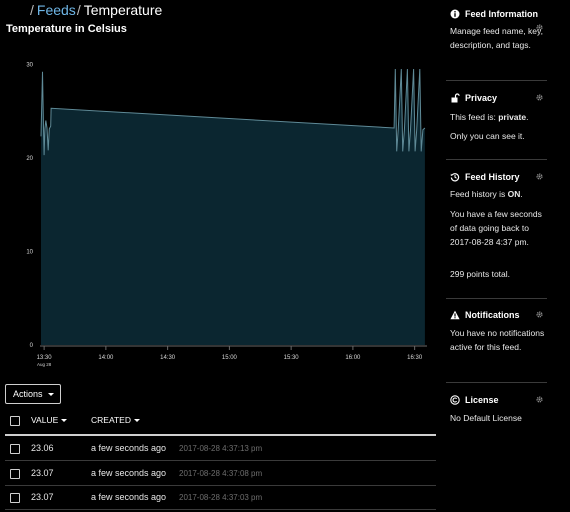 The height and width of the screenshot is (512, 570). What do you see at coordinates (221, 473) in the screenshot?
I see `row-created-timestamp: 2017-08-28 4:37:08 pm` at bounding box center [221, 473].